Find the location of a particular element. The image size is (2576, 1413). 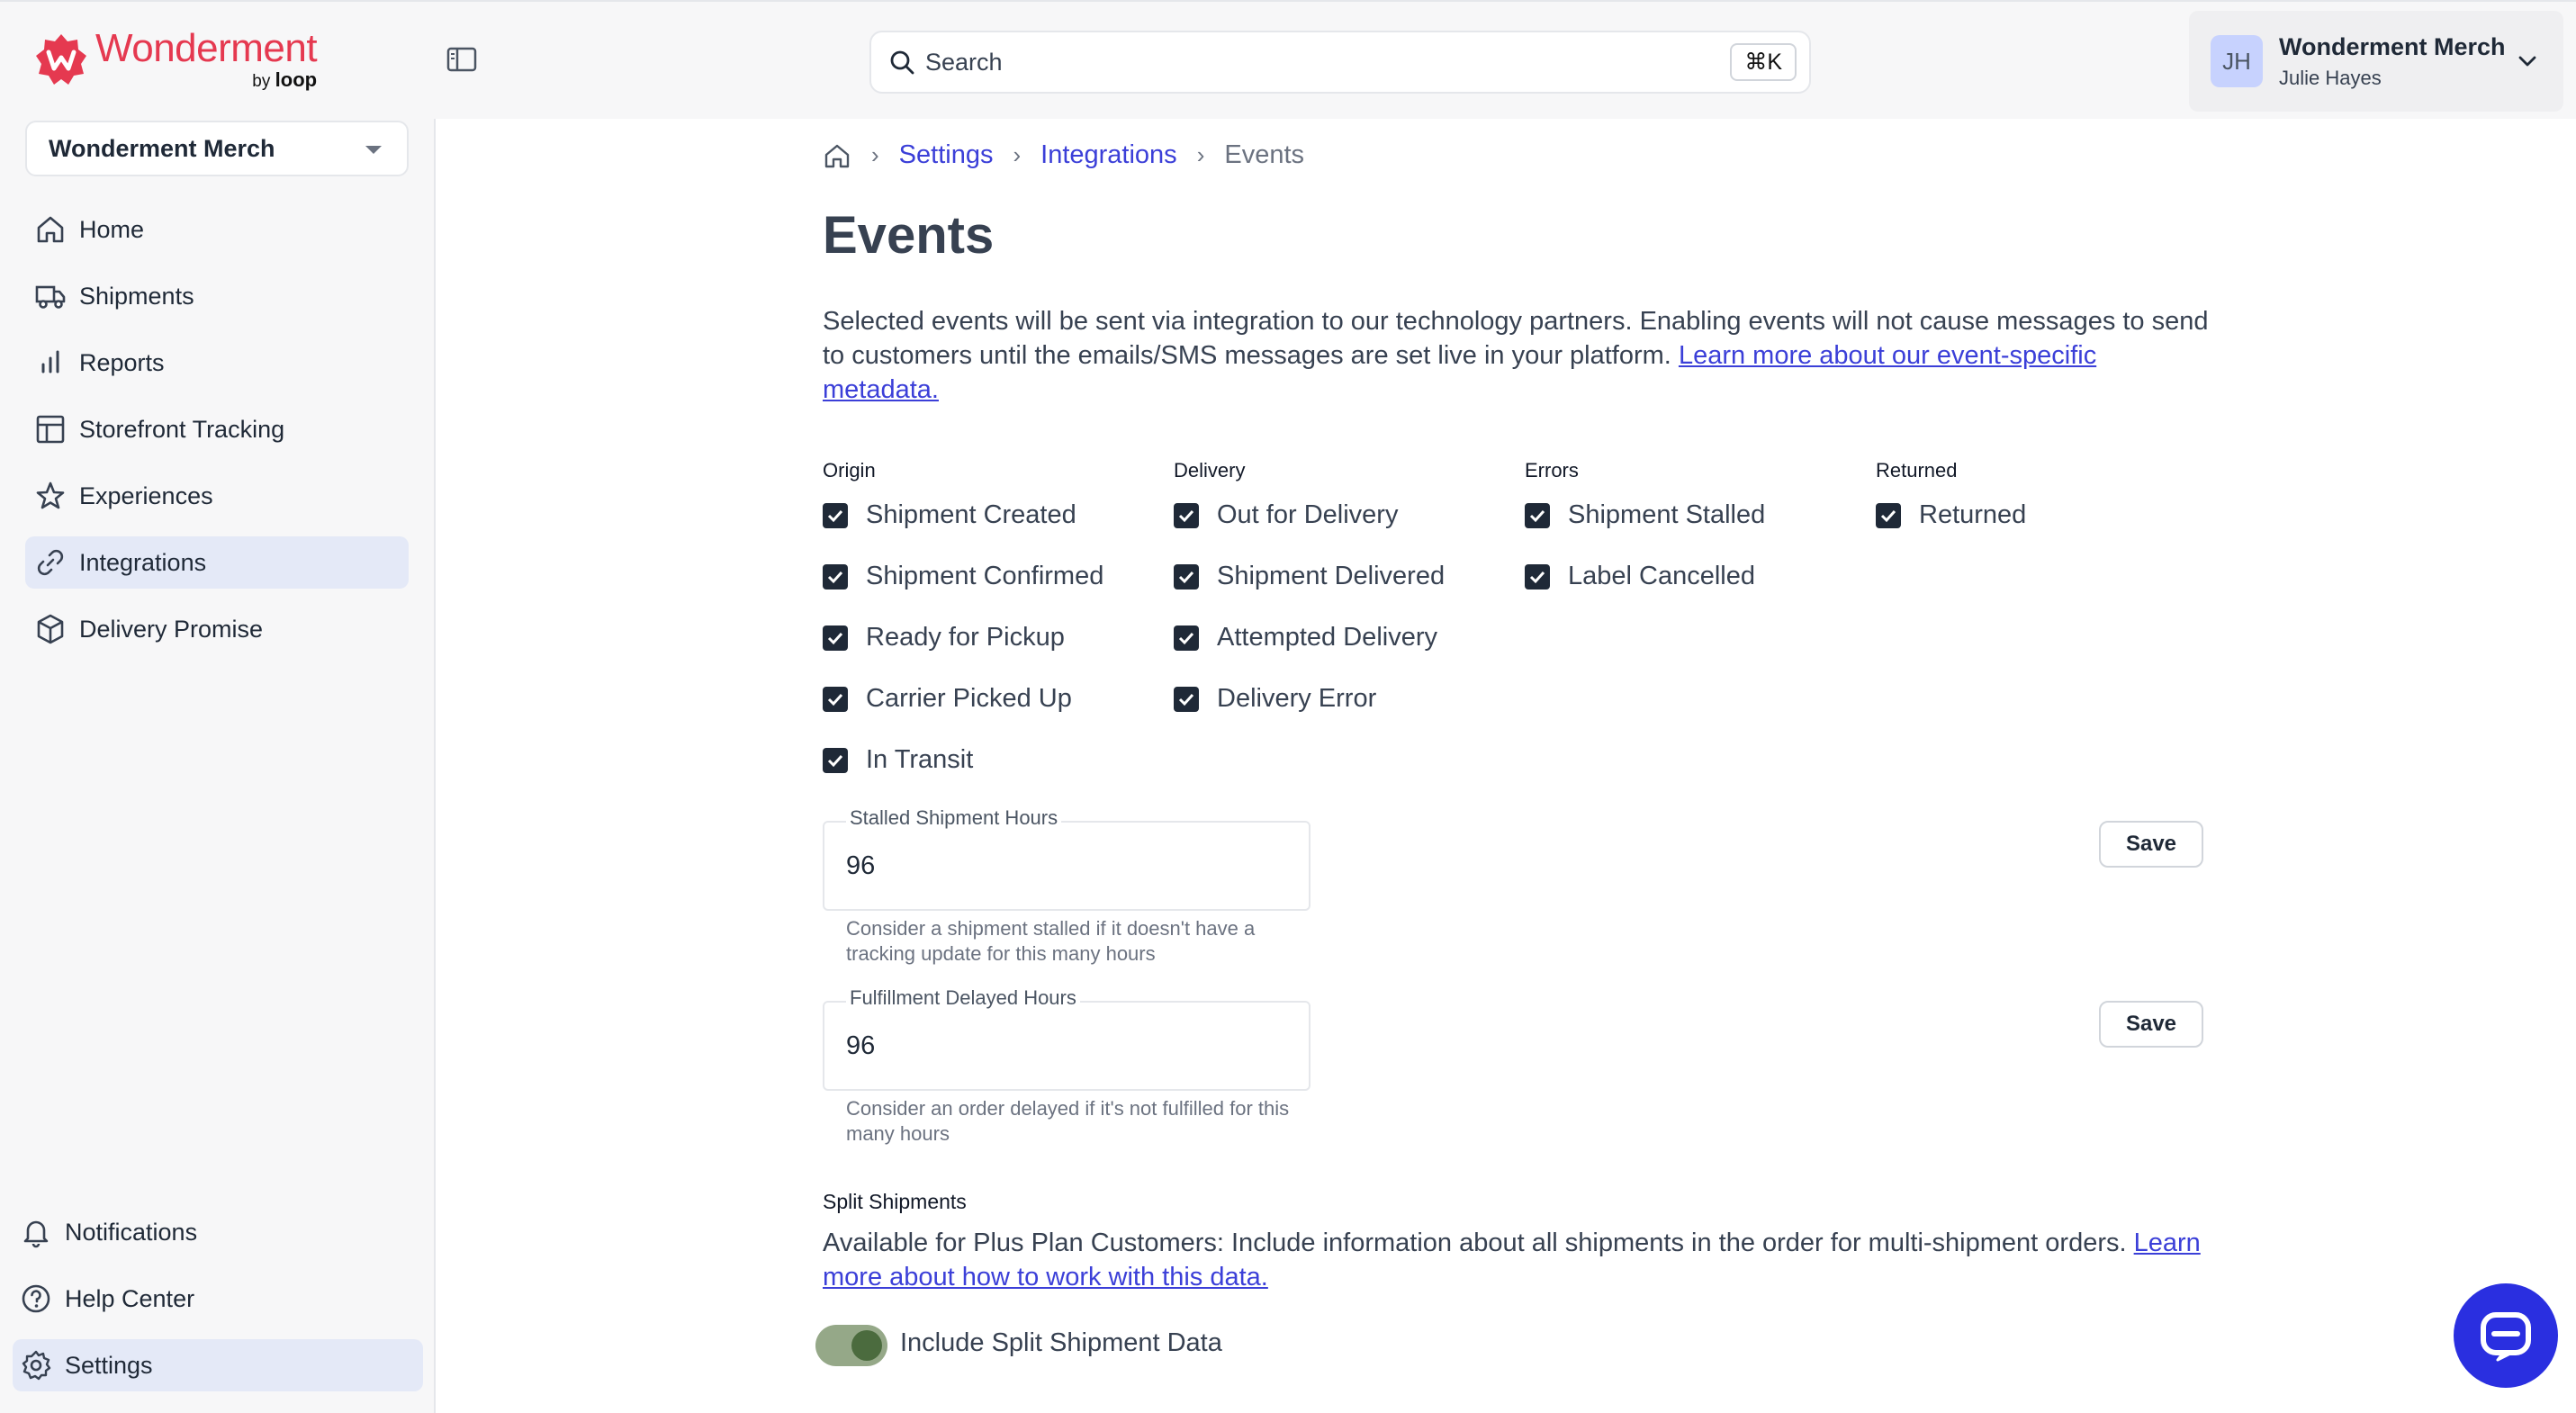

sidebar-item-delivery-promise: Delivery Promise is located at coordinates (217, 629).